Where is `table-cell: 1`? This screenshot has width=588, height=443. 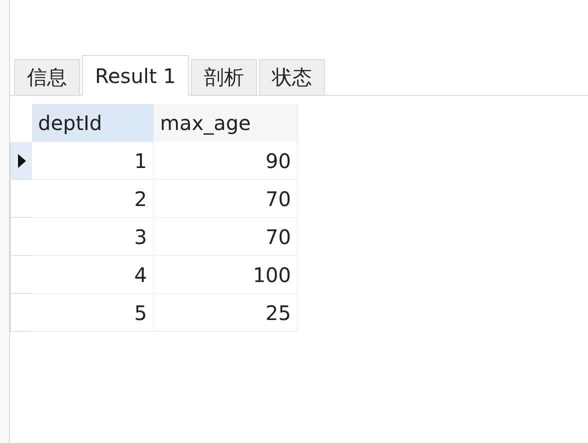 table-cell: 1 is located at coordinates (93, 161).